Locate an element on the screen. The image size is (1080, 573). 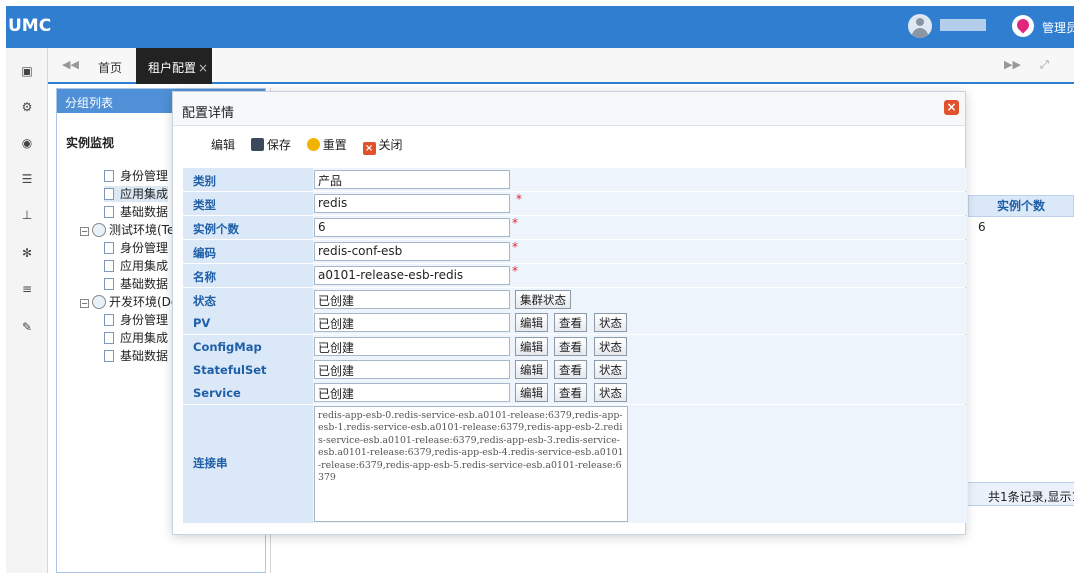
field-label: 连接串 is located at coordinates (248, 464).